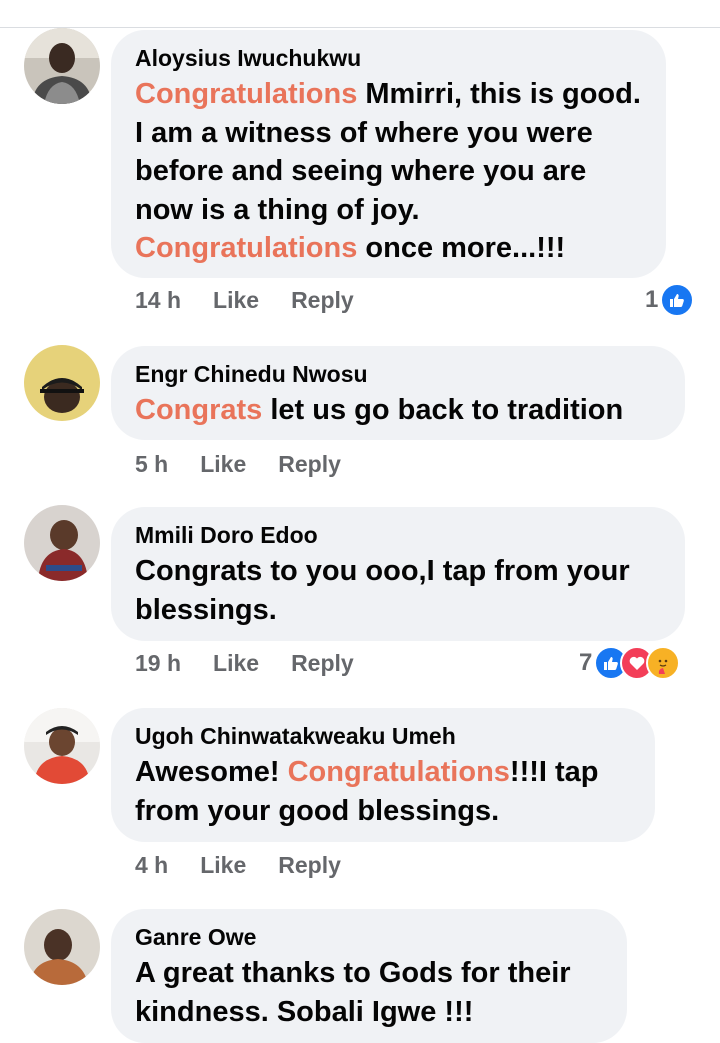  Describe the element at coordinates (151, 464) in the screenshot. I see `comment-timestamp: 5 h` at that location.